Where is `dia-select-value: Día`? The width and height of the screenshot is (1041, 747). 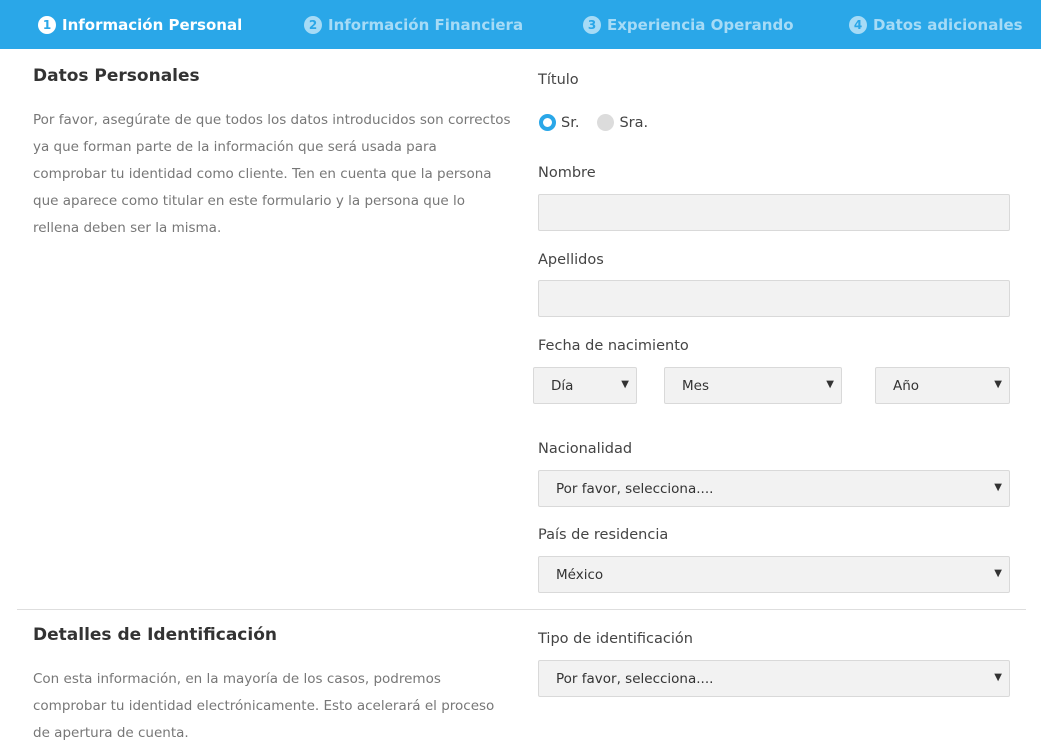 dia-select-value: Día is located at coordinates (562, 385).